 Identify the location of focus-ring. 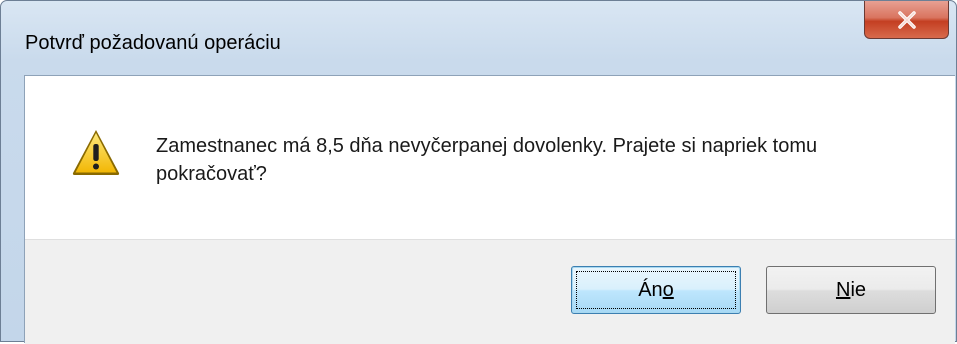
(656, 290).